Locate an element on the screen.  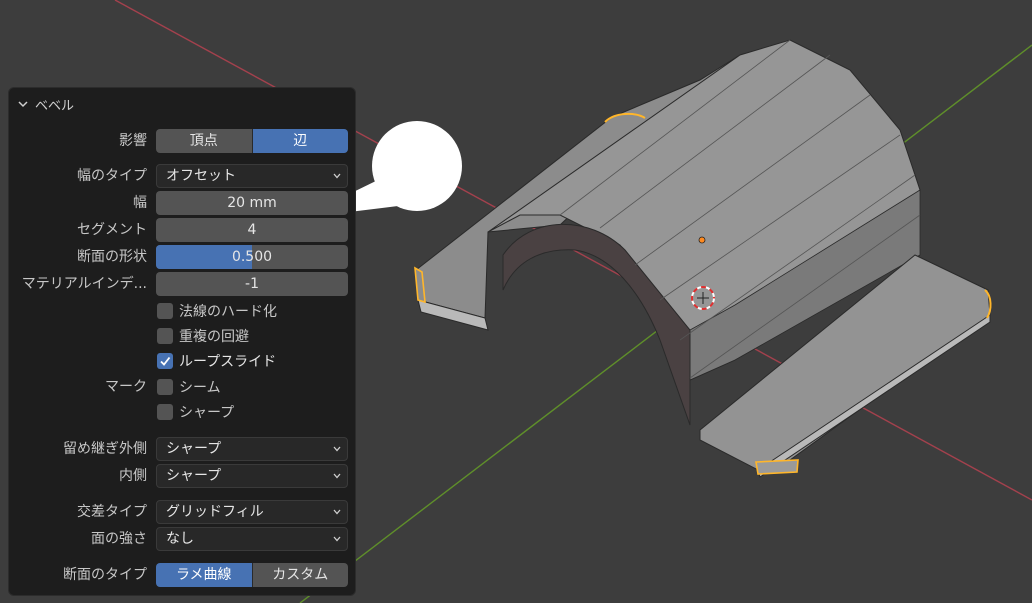
miter-outer-value: シャープ is located at coordinates (194, 449).